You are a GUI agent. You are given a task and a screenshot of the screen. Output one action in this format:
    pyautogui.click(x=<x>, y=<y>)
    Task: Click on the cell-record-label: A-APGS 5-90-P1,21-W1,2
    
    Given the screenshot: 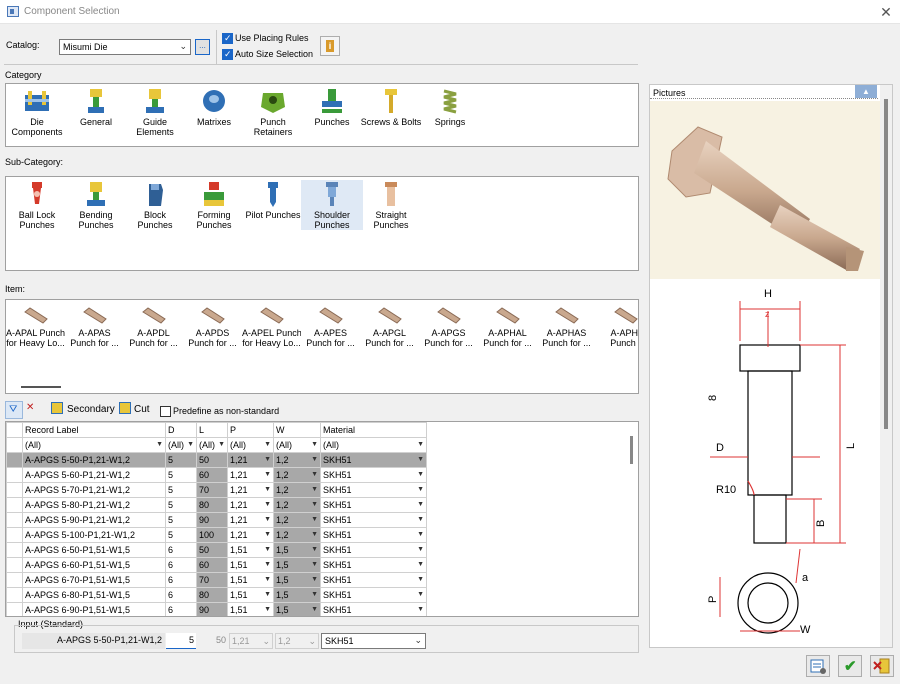 What is the action you would take?
    pyautogui.click(x=94, y=520)
    